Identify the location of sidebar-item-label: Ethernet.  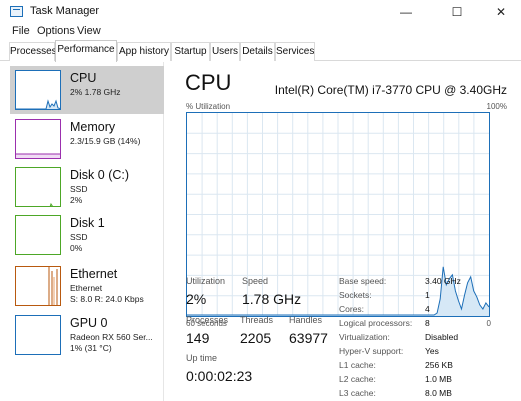
(94, 274).